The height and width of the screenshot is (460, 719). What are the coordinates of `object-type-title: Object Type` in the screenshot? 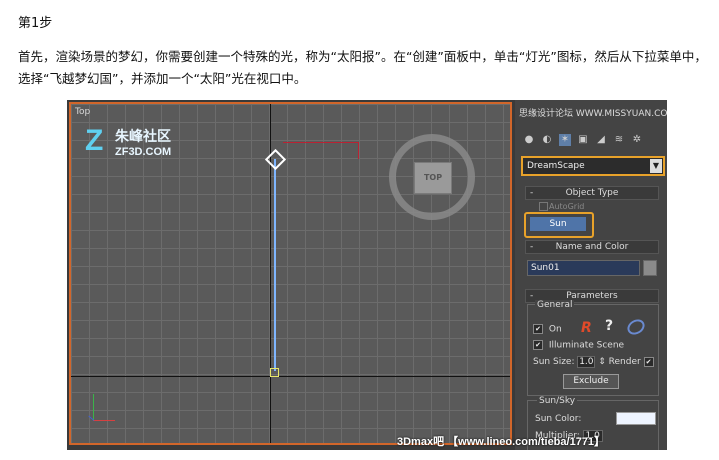 It's located at (592, 193).